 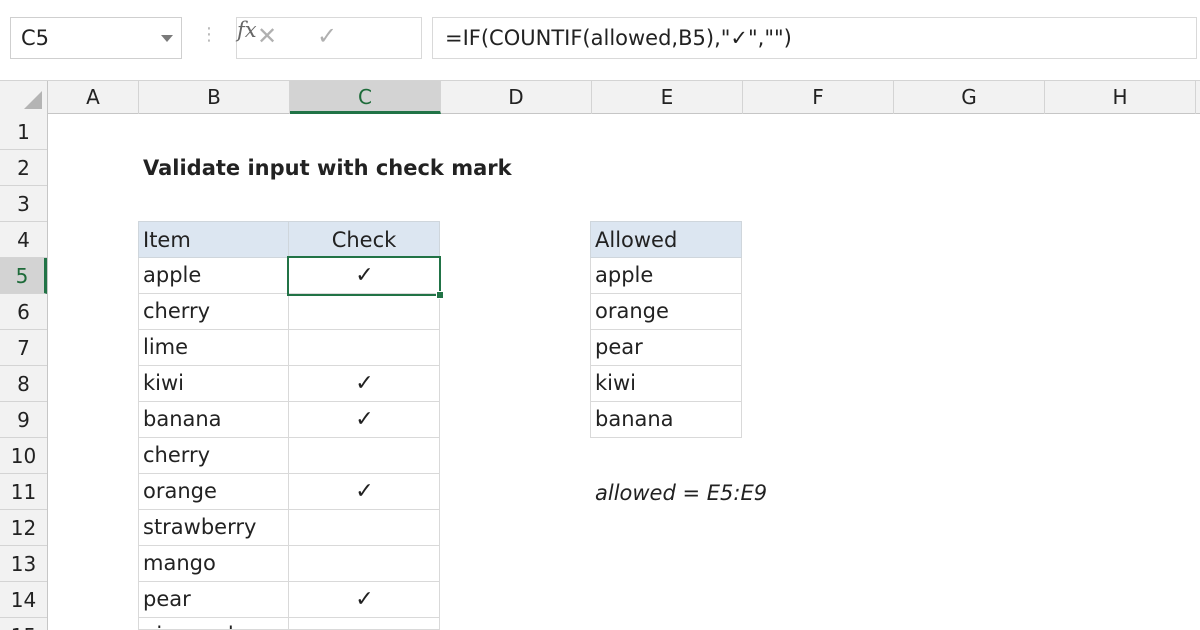 What do you see at coordinates (666, 348) in the screenshot?
I see `allowed-cell: pear` at bounding box center [666, 348].